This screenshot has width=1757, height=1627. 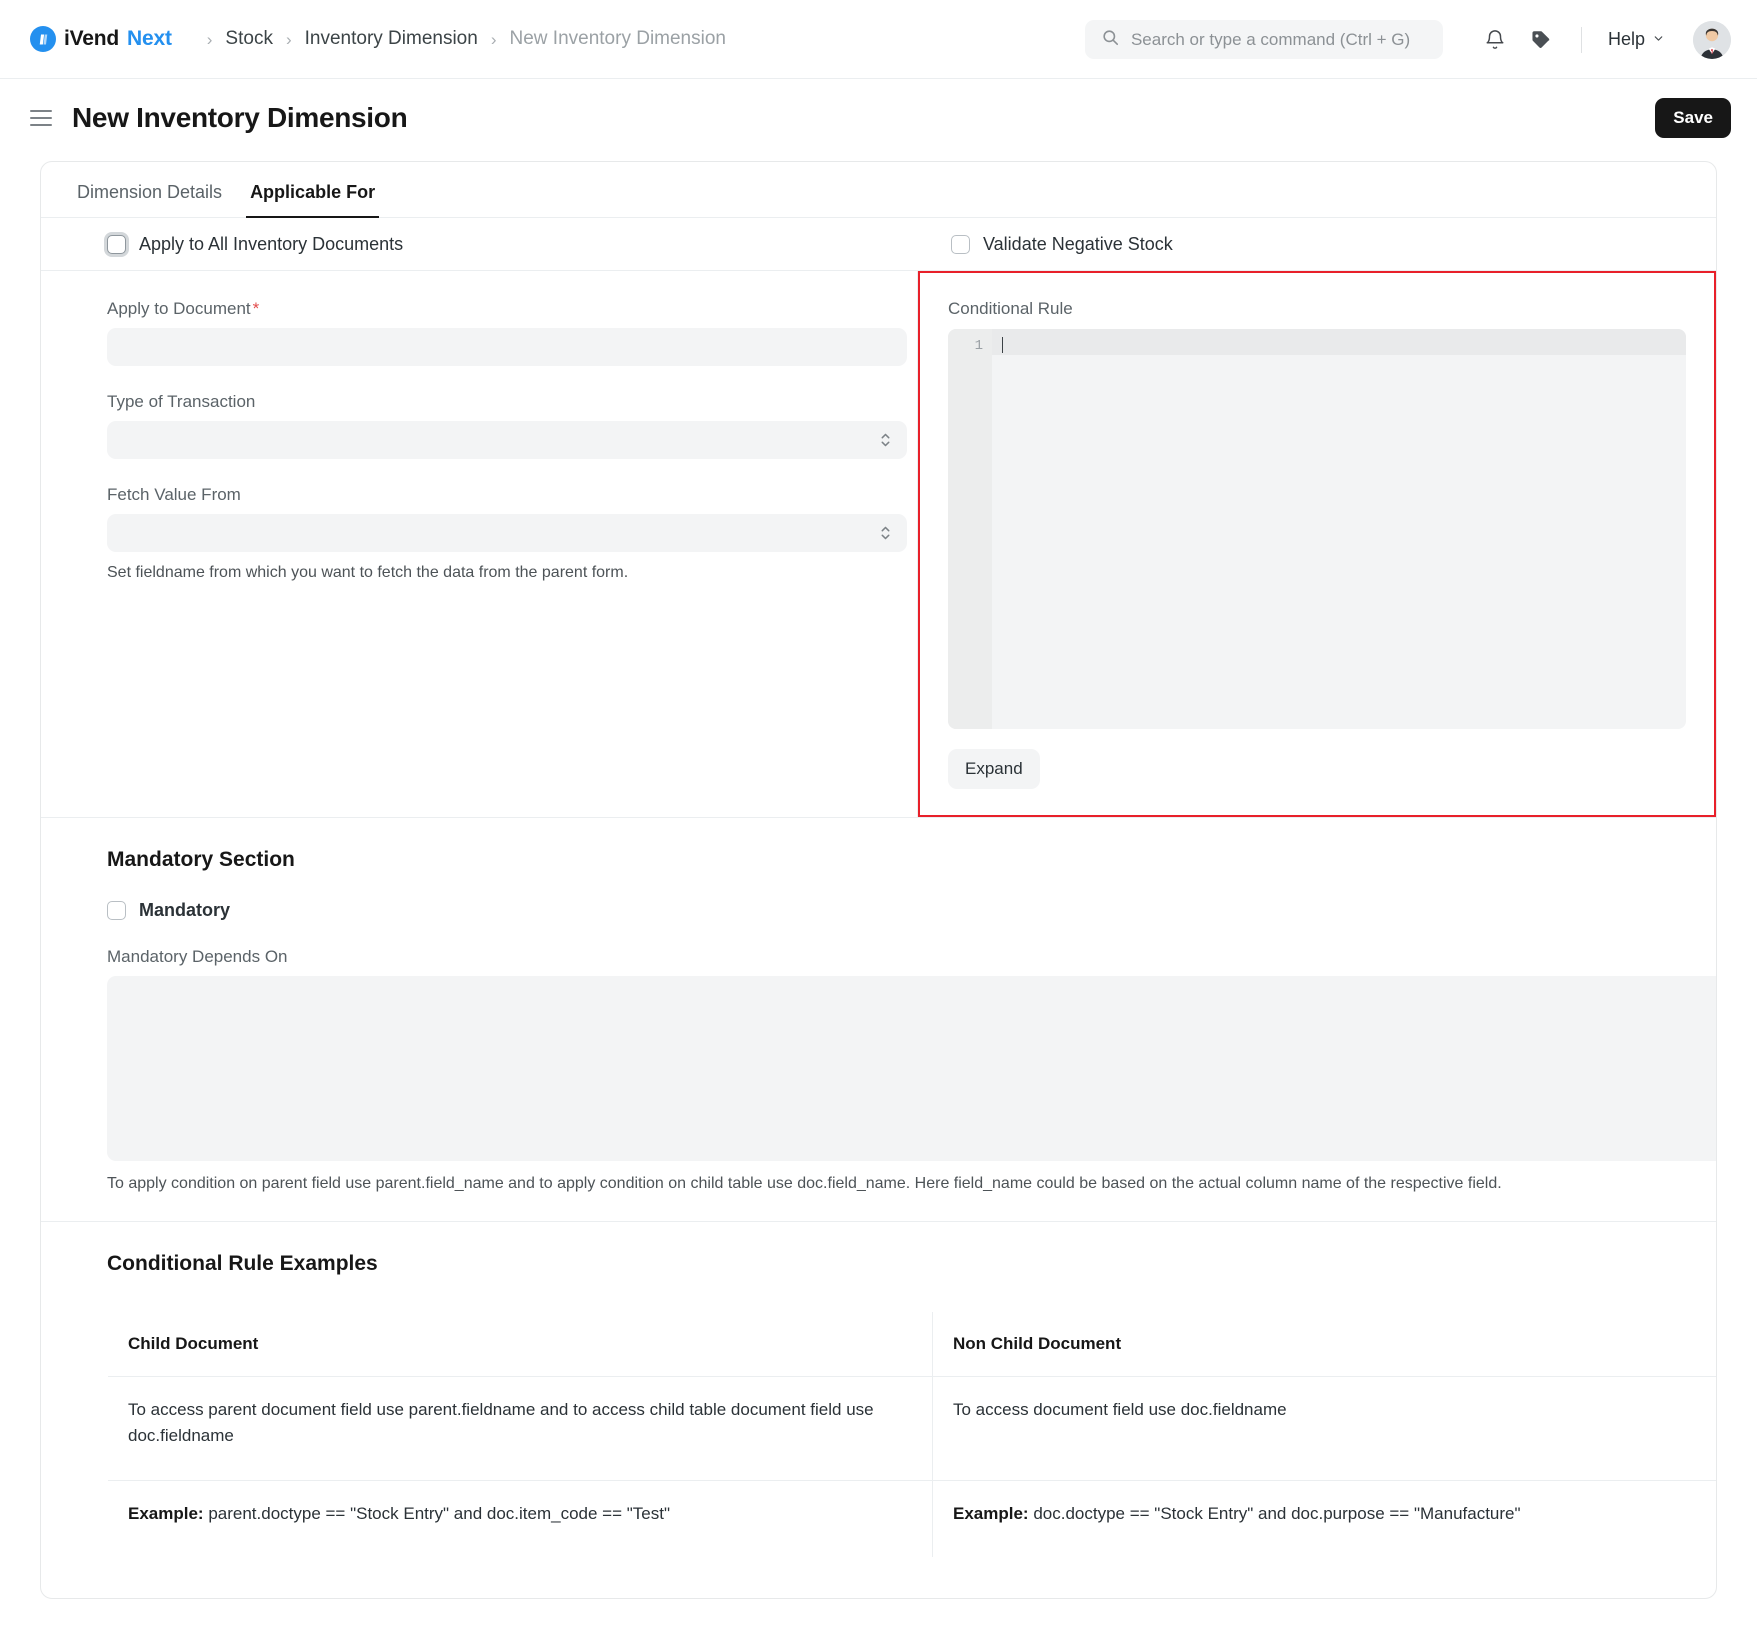 What do you see at coordinates (617, 38) in the screenshot?
I see `breadcrumb-item-current: New Inventory Dimension` at bounding box center [617, 38].